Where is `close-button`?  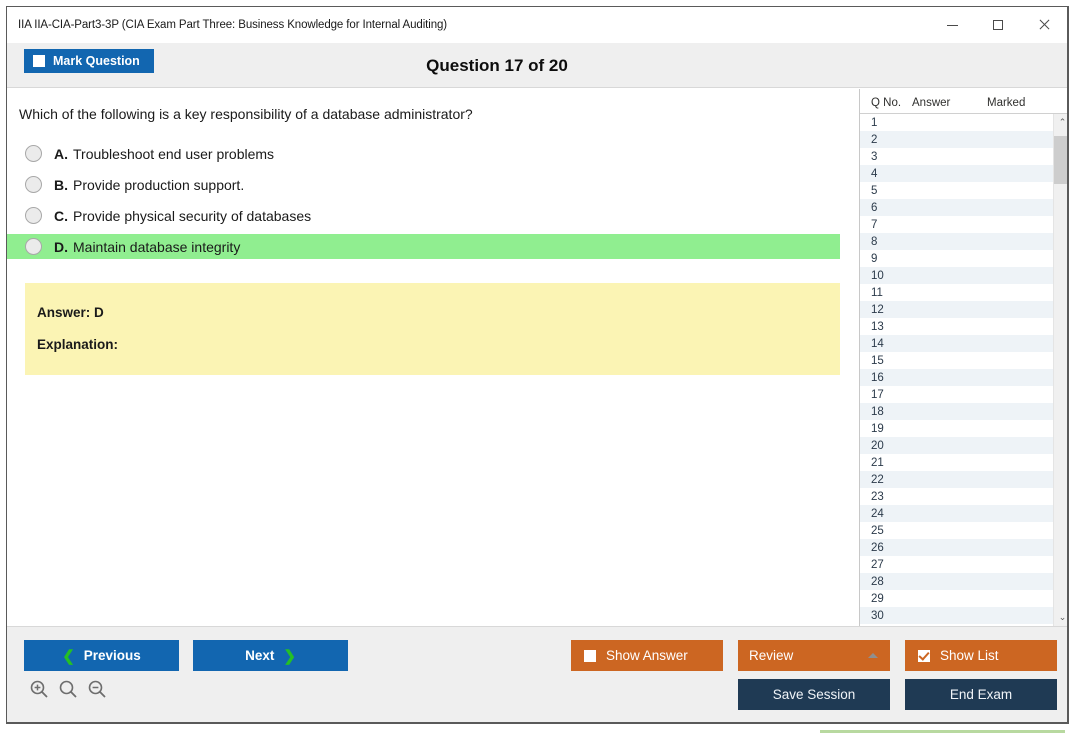 close-button is located at coordinates (1044, 25).